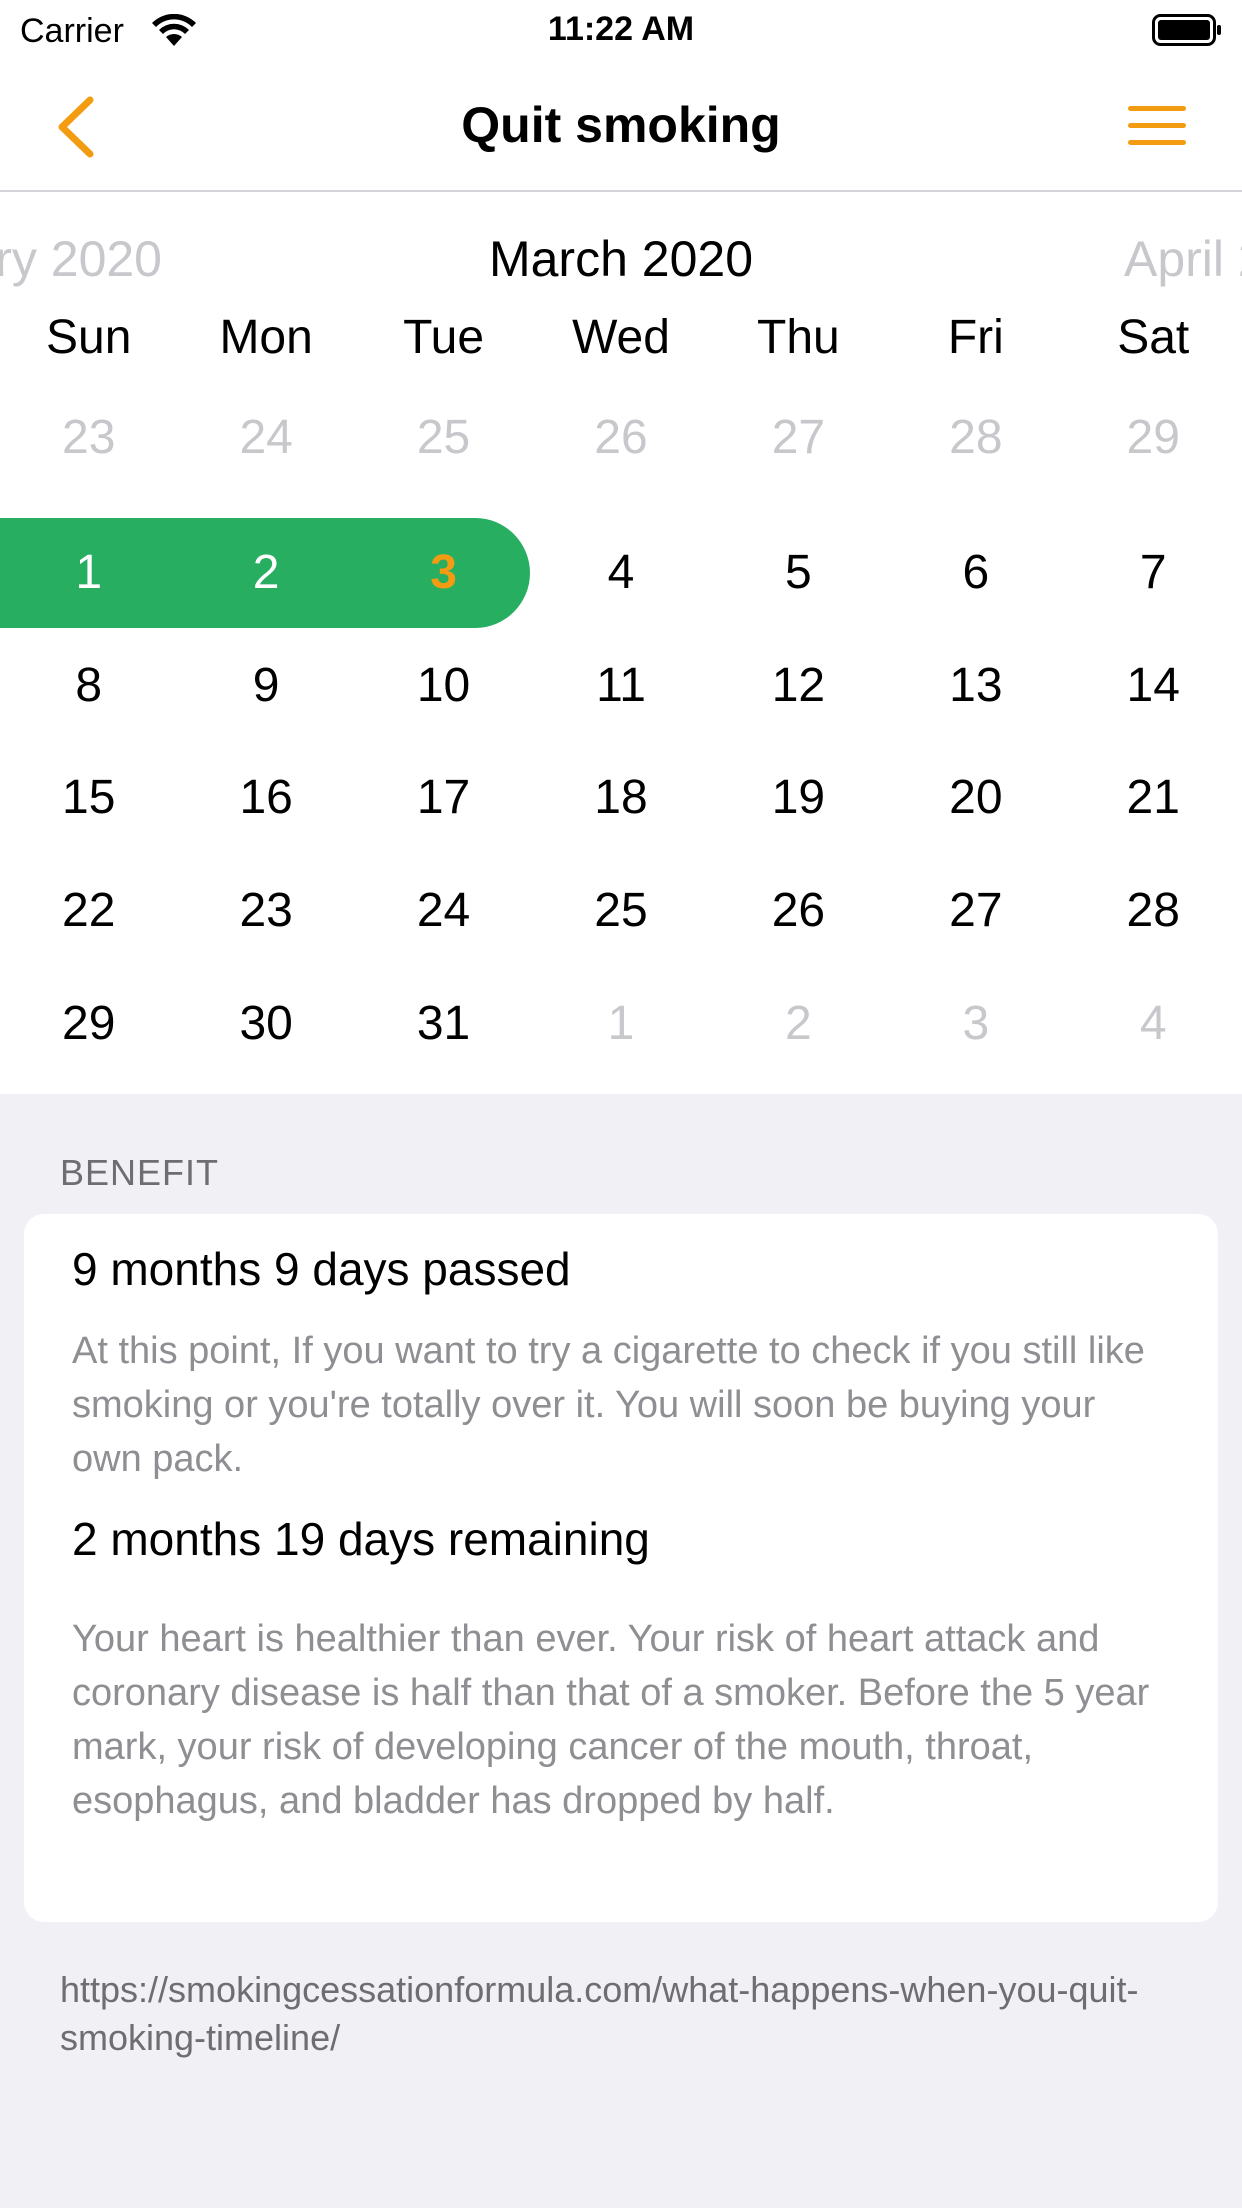 This screenshot has width=1242, height=2208. What do you see at coordinates (88, 911) in the screenshot?
I see `day-cell: 22` at bounding box center [88, 911].